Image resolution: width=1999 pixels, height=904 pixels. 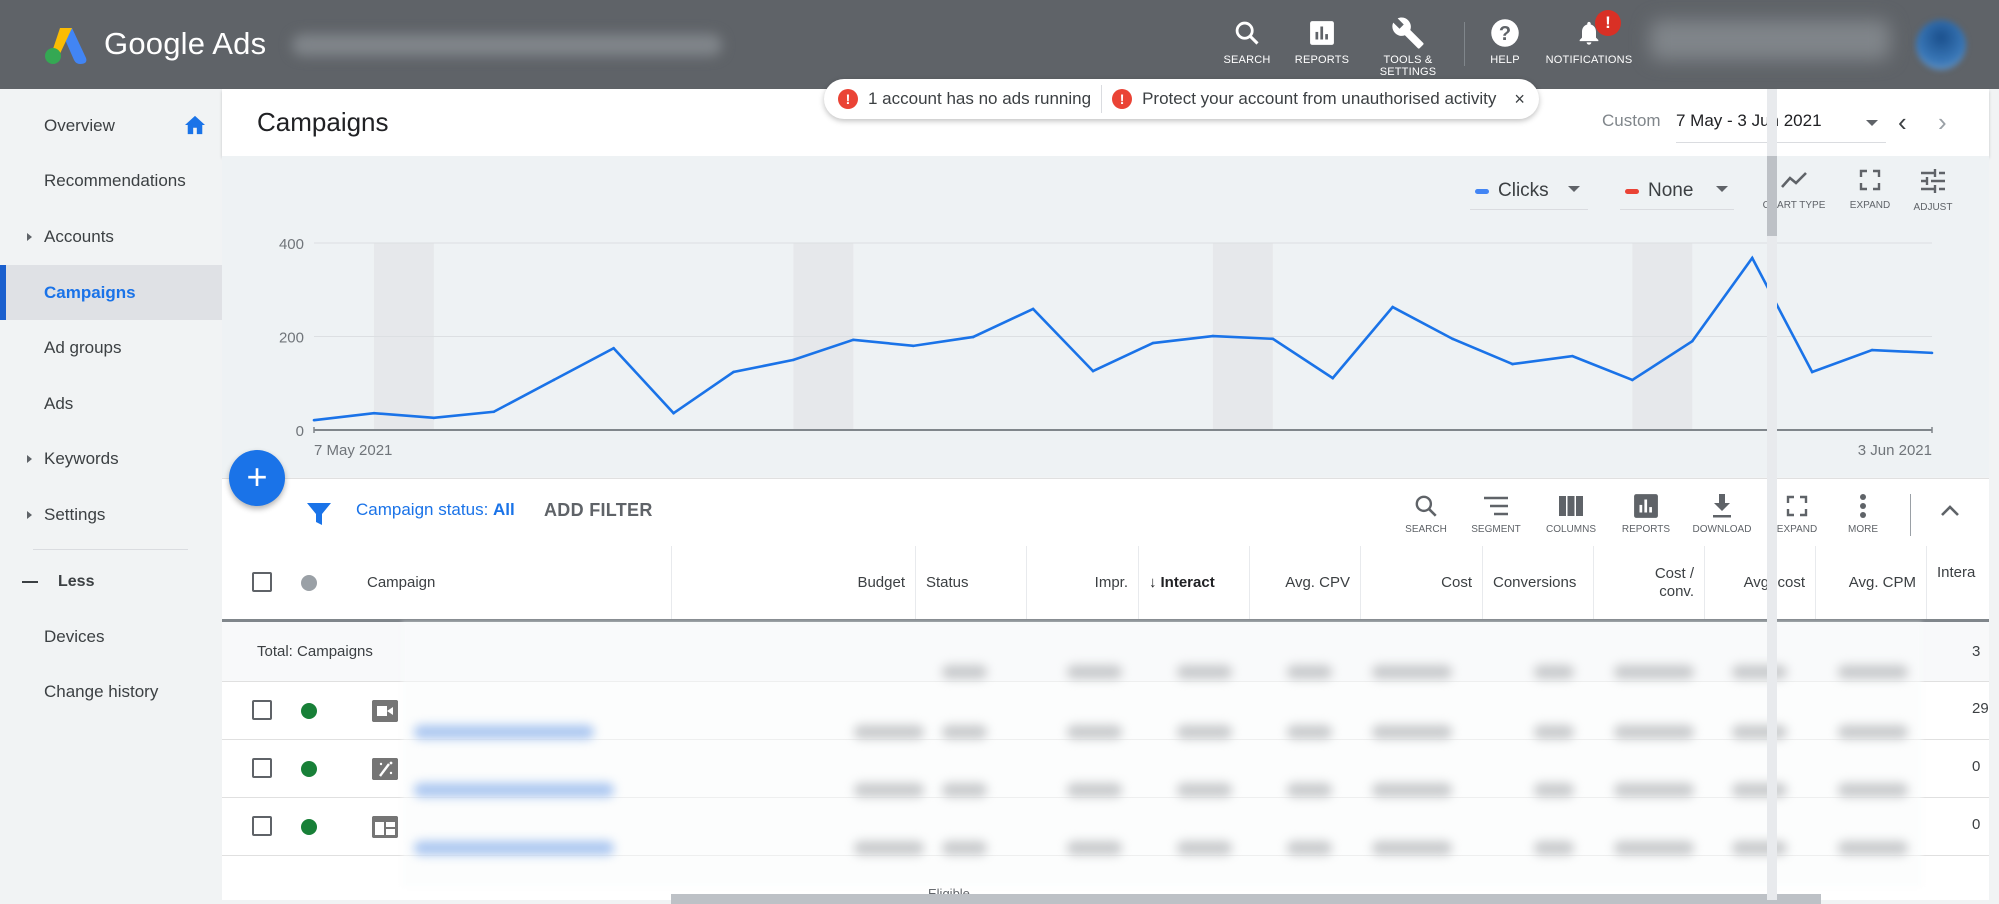 I want to click on add-filter-button: ADD FILTER, so click(x=598, y=510).